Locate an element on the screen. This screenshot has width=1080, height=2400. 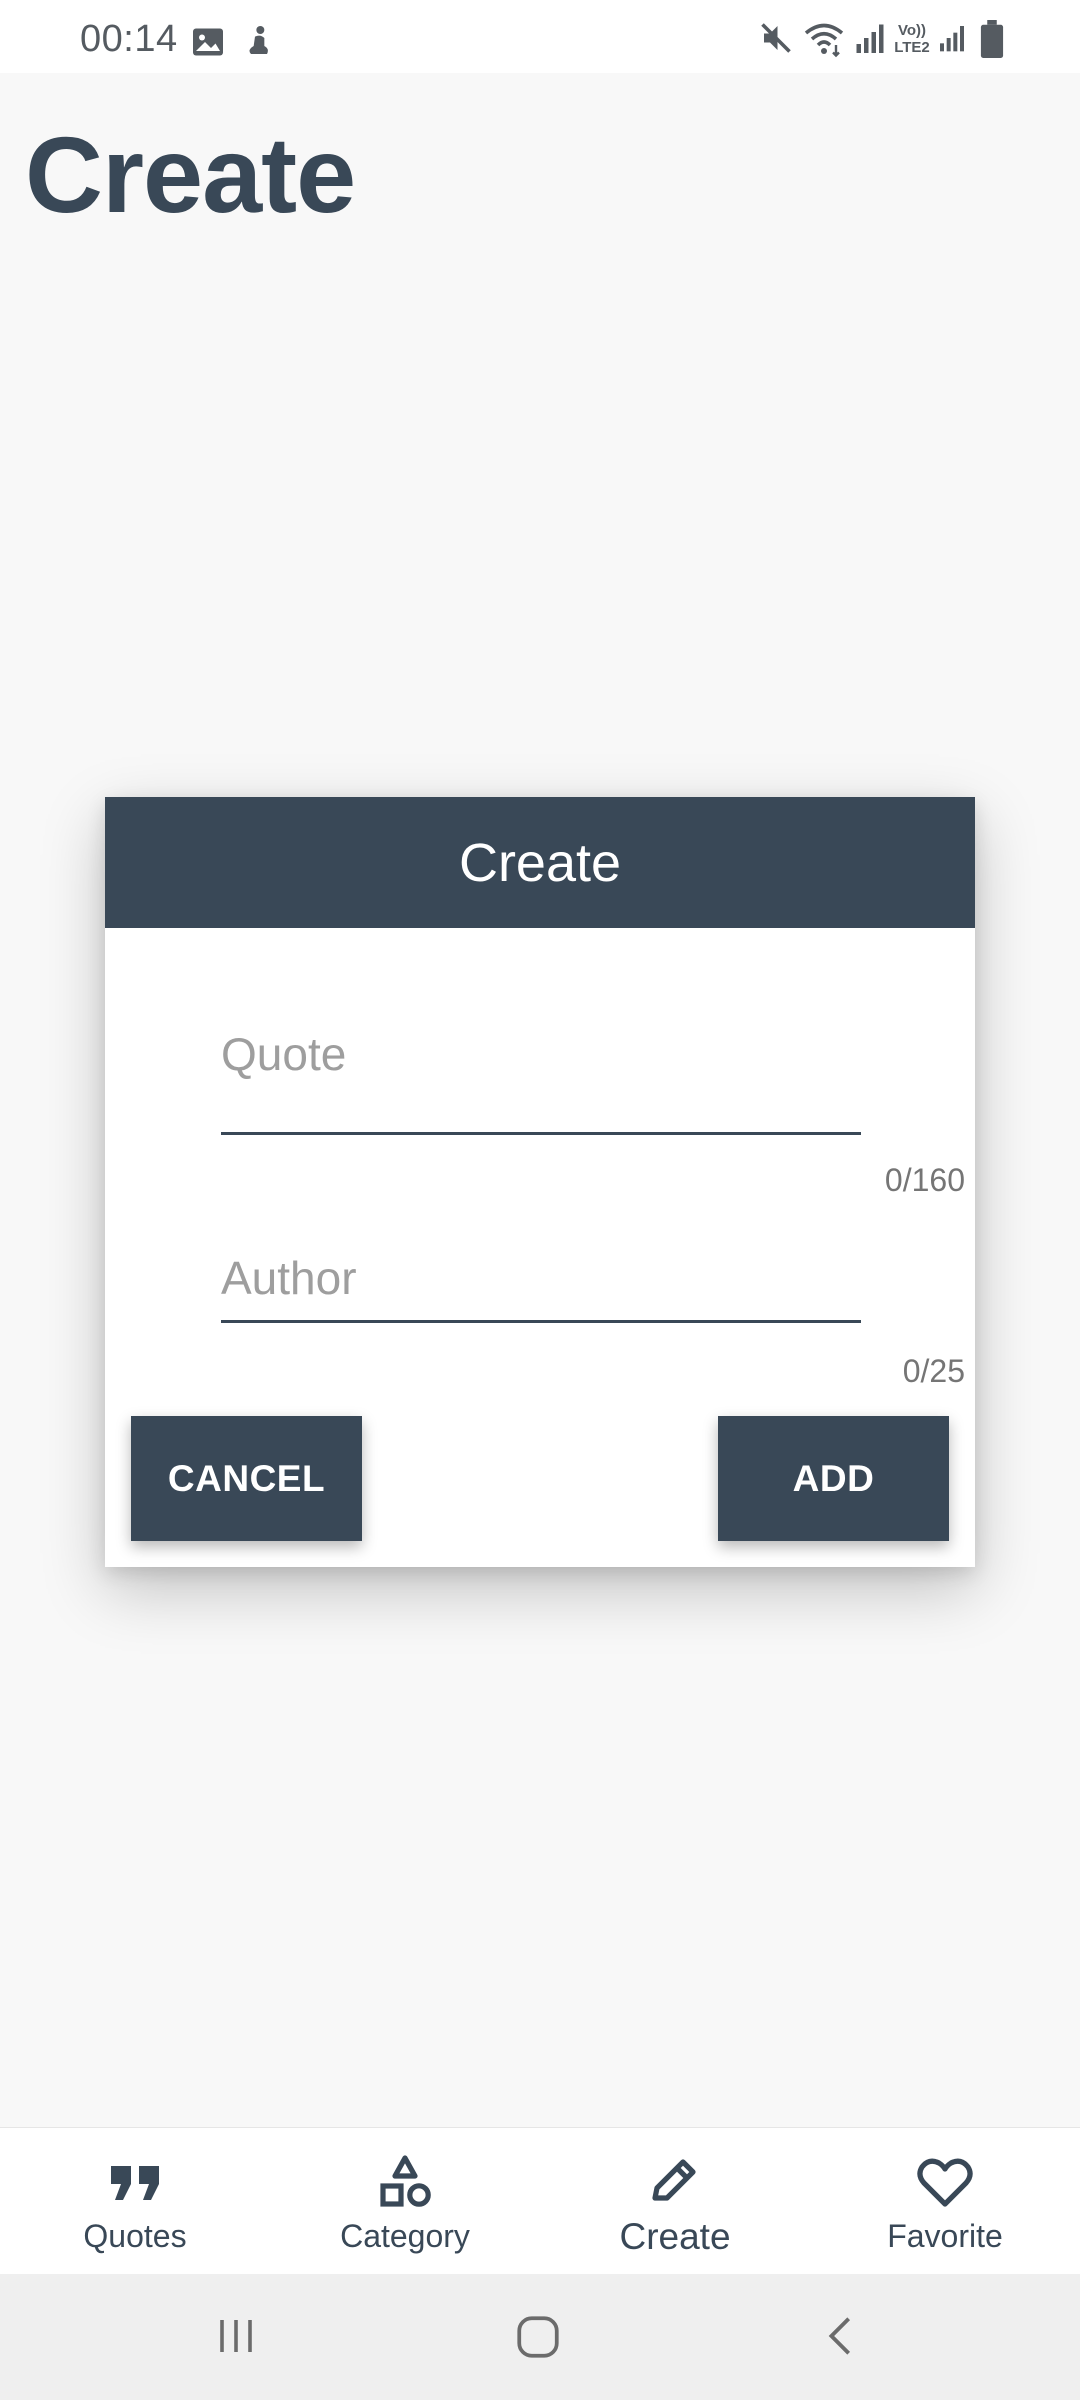
author-input is located at coordinates (541, 1278).